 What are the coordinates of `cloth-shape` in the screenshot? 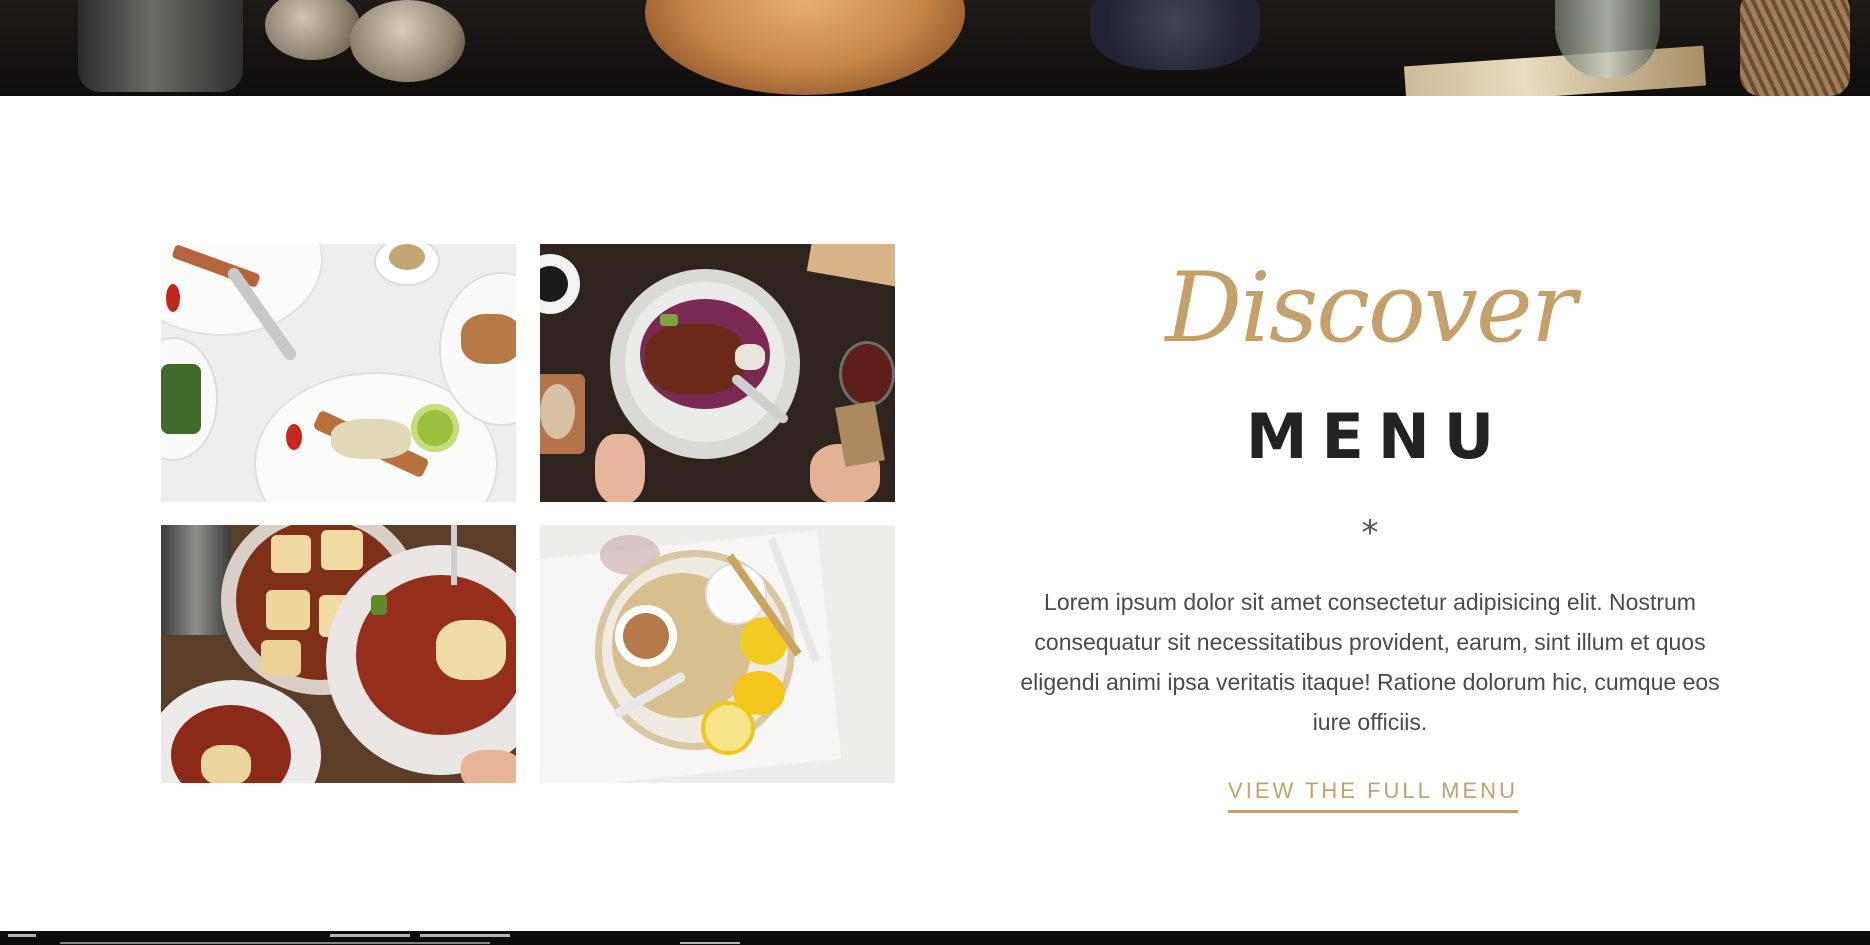 It's located at (1175, 35).